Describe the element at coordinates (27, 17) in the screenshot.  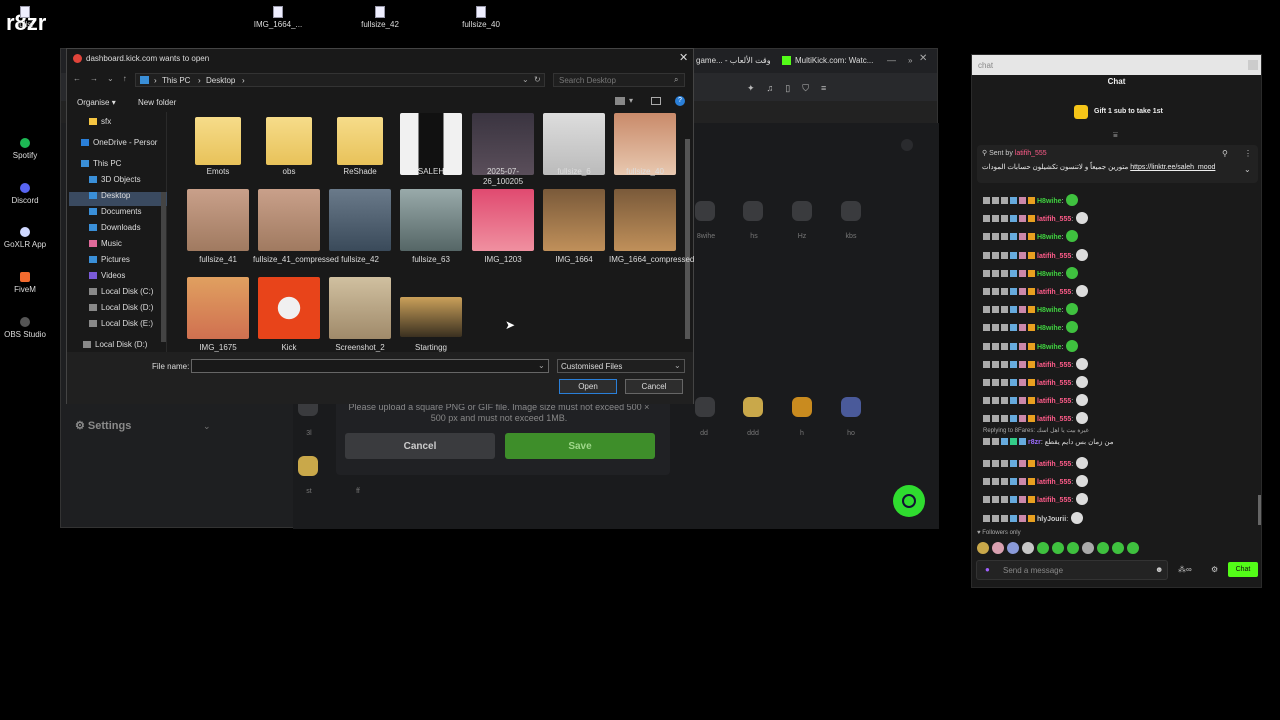
I see `desktop-file: fullsi` at that location.